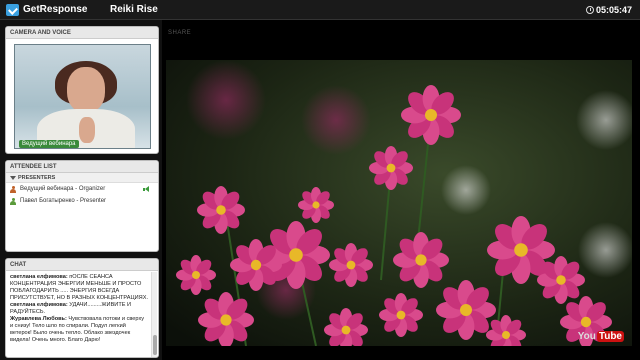 This screenshot has width=640, height=360. What do you see at coordinates (63, 189) in the screenshot?
I see `attendee-name: Ведущий вебинара - Organizer` at bounding box center [63, 189].